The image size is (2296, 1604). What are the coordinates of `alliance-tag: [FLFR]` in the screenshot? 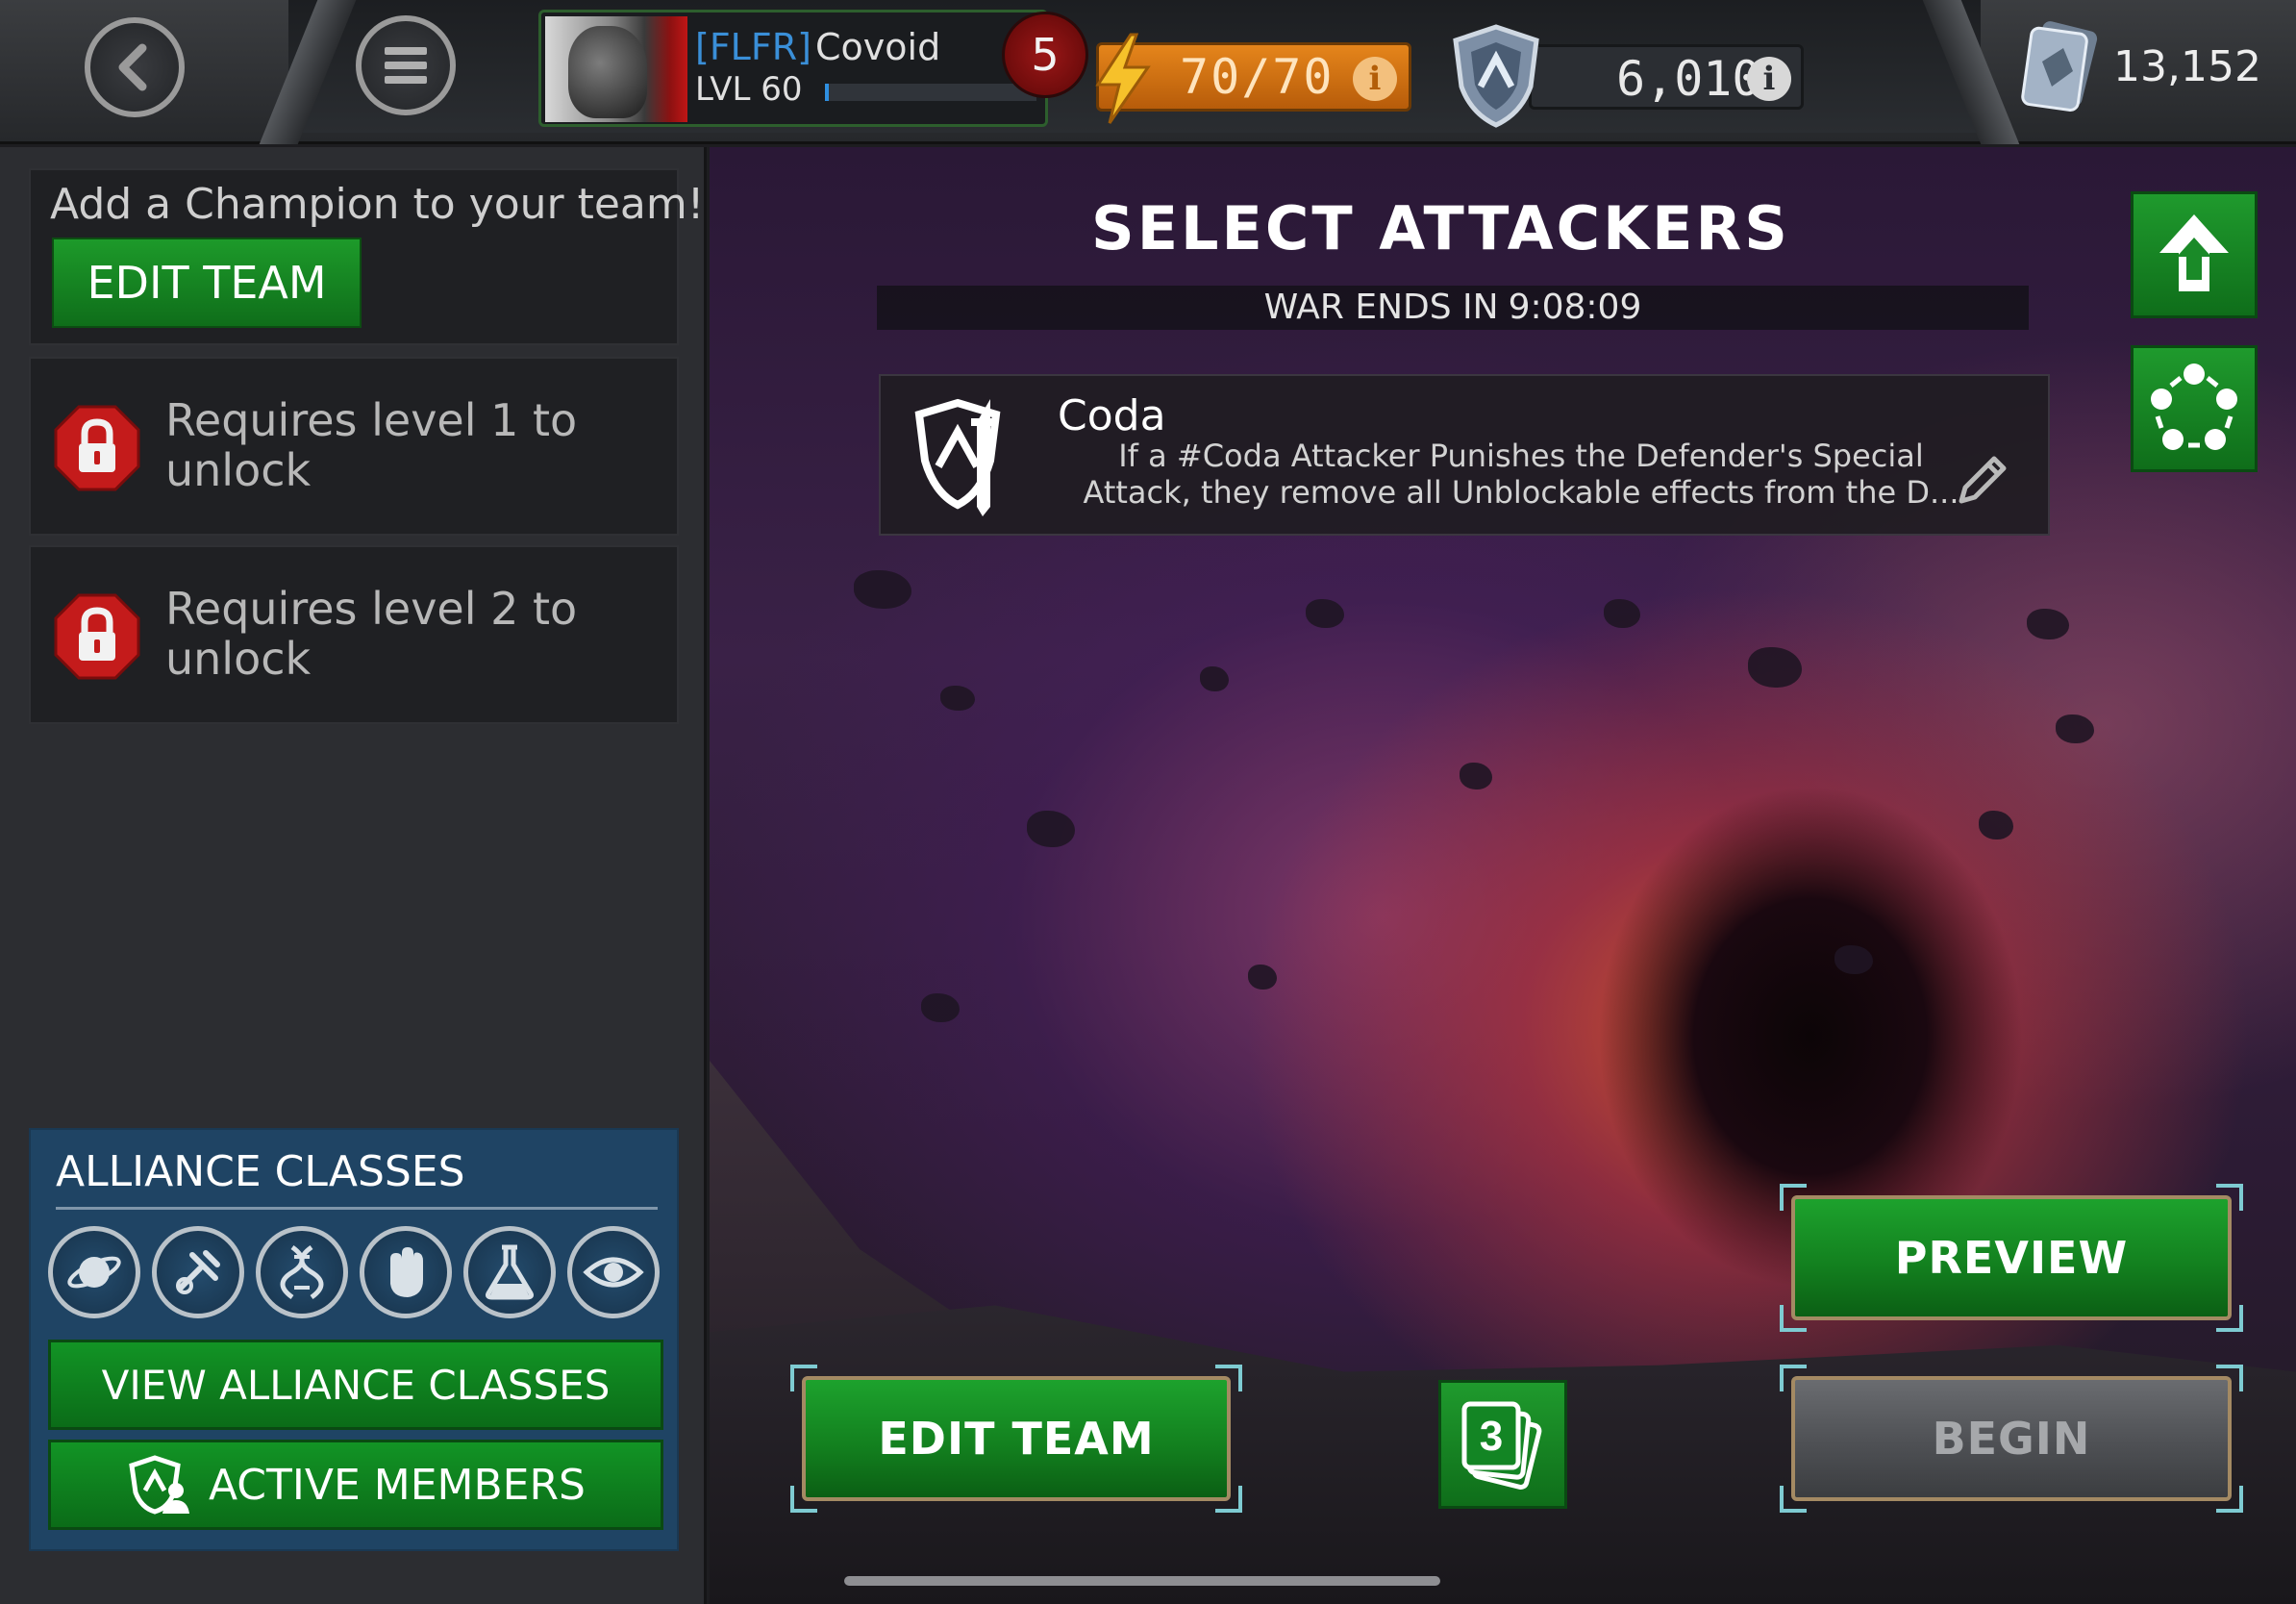 It's located at (753, 47).